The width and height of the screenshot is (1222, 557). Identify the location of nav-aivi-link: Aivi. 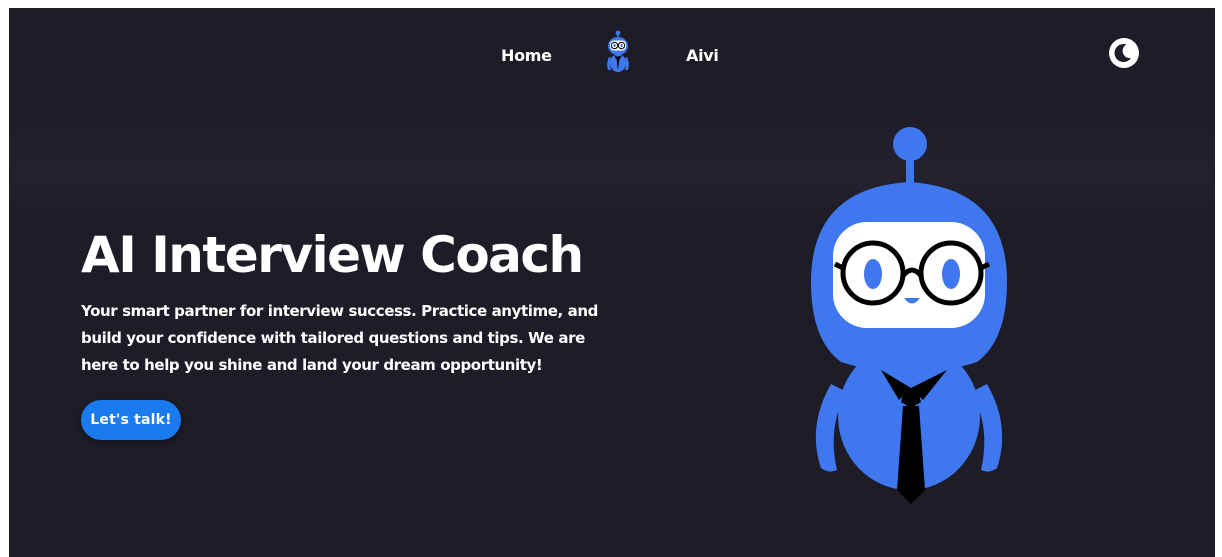
(702, 55).